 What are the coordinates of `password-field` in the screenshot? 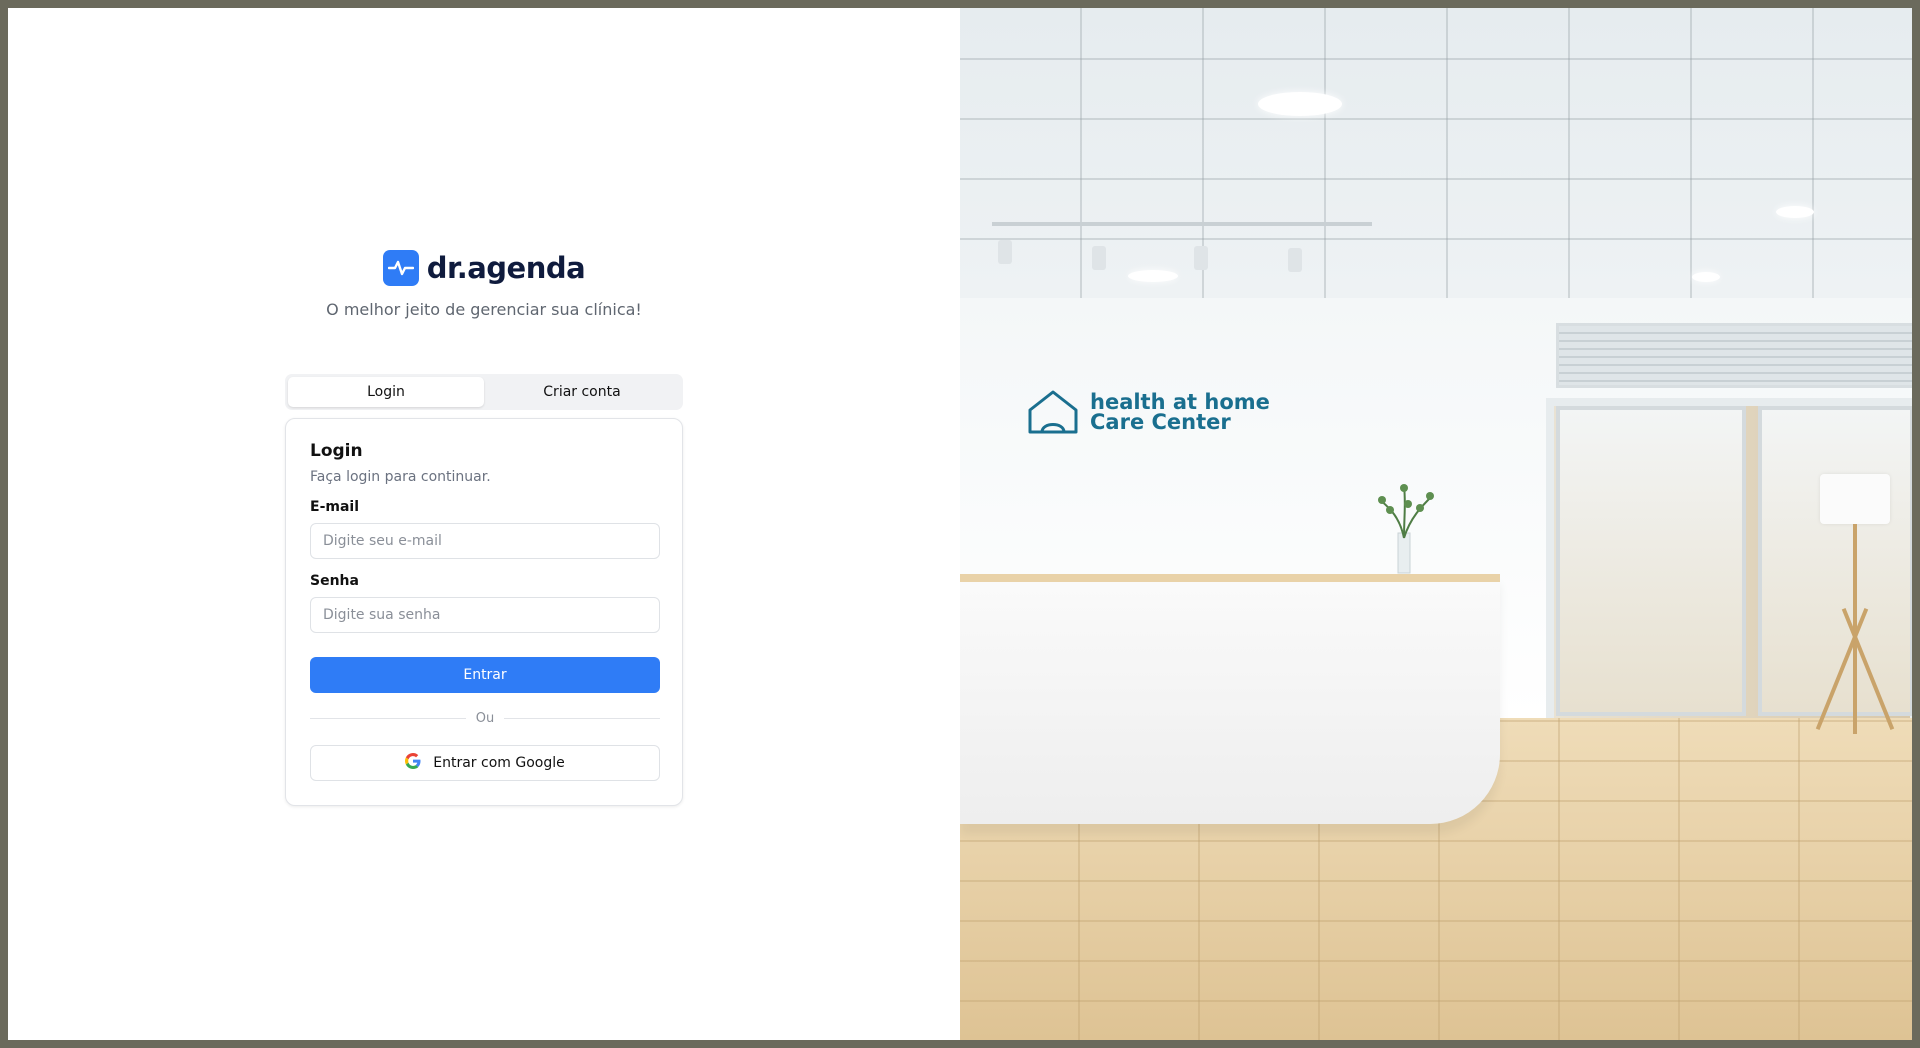 It's located at (485, 615).